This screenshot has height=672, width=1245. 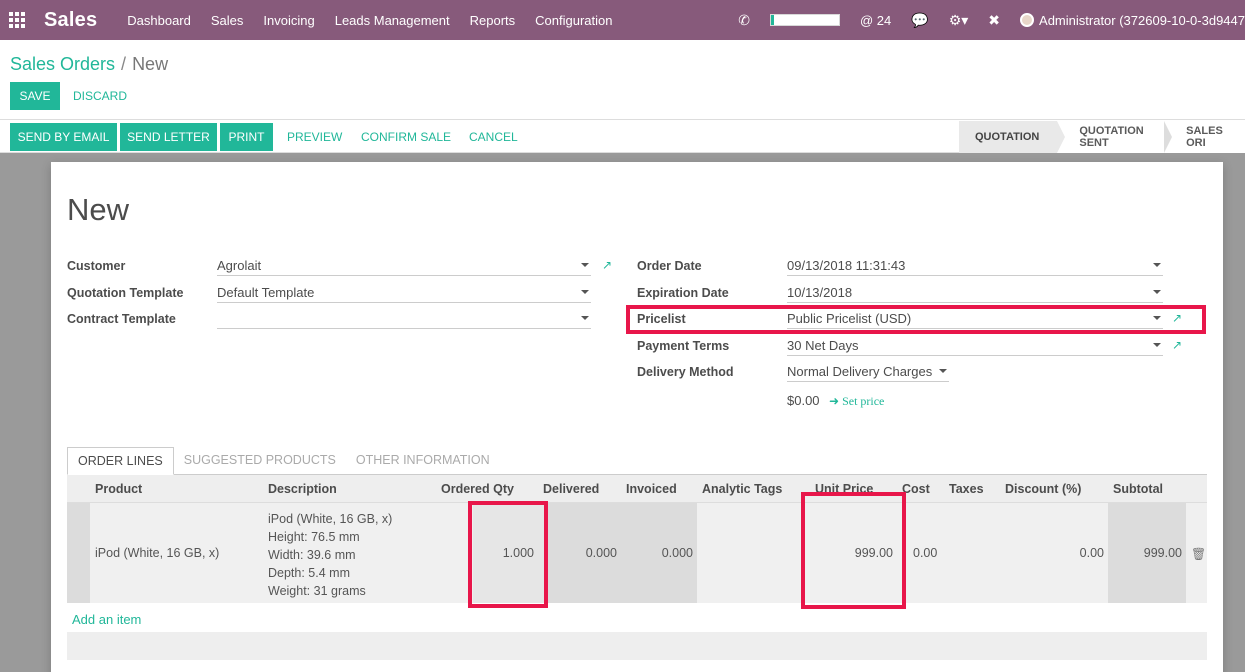 I want to click on customer-label: Customer, so click(x=96, y=266).